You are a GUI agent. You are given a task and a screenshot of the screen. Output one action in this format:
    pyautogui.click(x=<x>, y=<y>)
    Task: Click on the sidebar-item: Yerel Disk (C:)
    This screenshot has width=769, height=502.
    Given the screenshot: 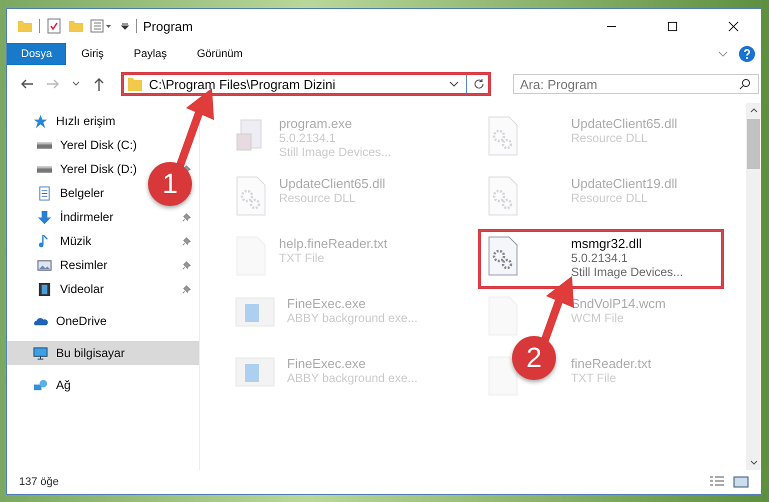 What is the action you would take?
    pyautogui.click(x=75, y=145)
    